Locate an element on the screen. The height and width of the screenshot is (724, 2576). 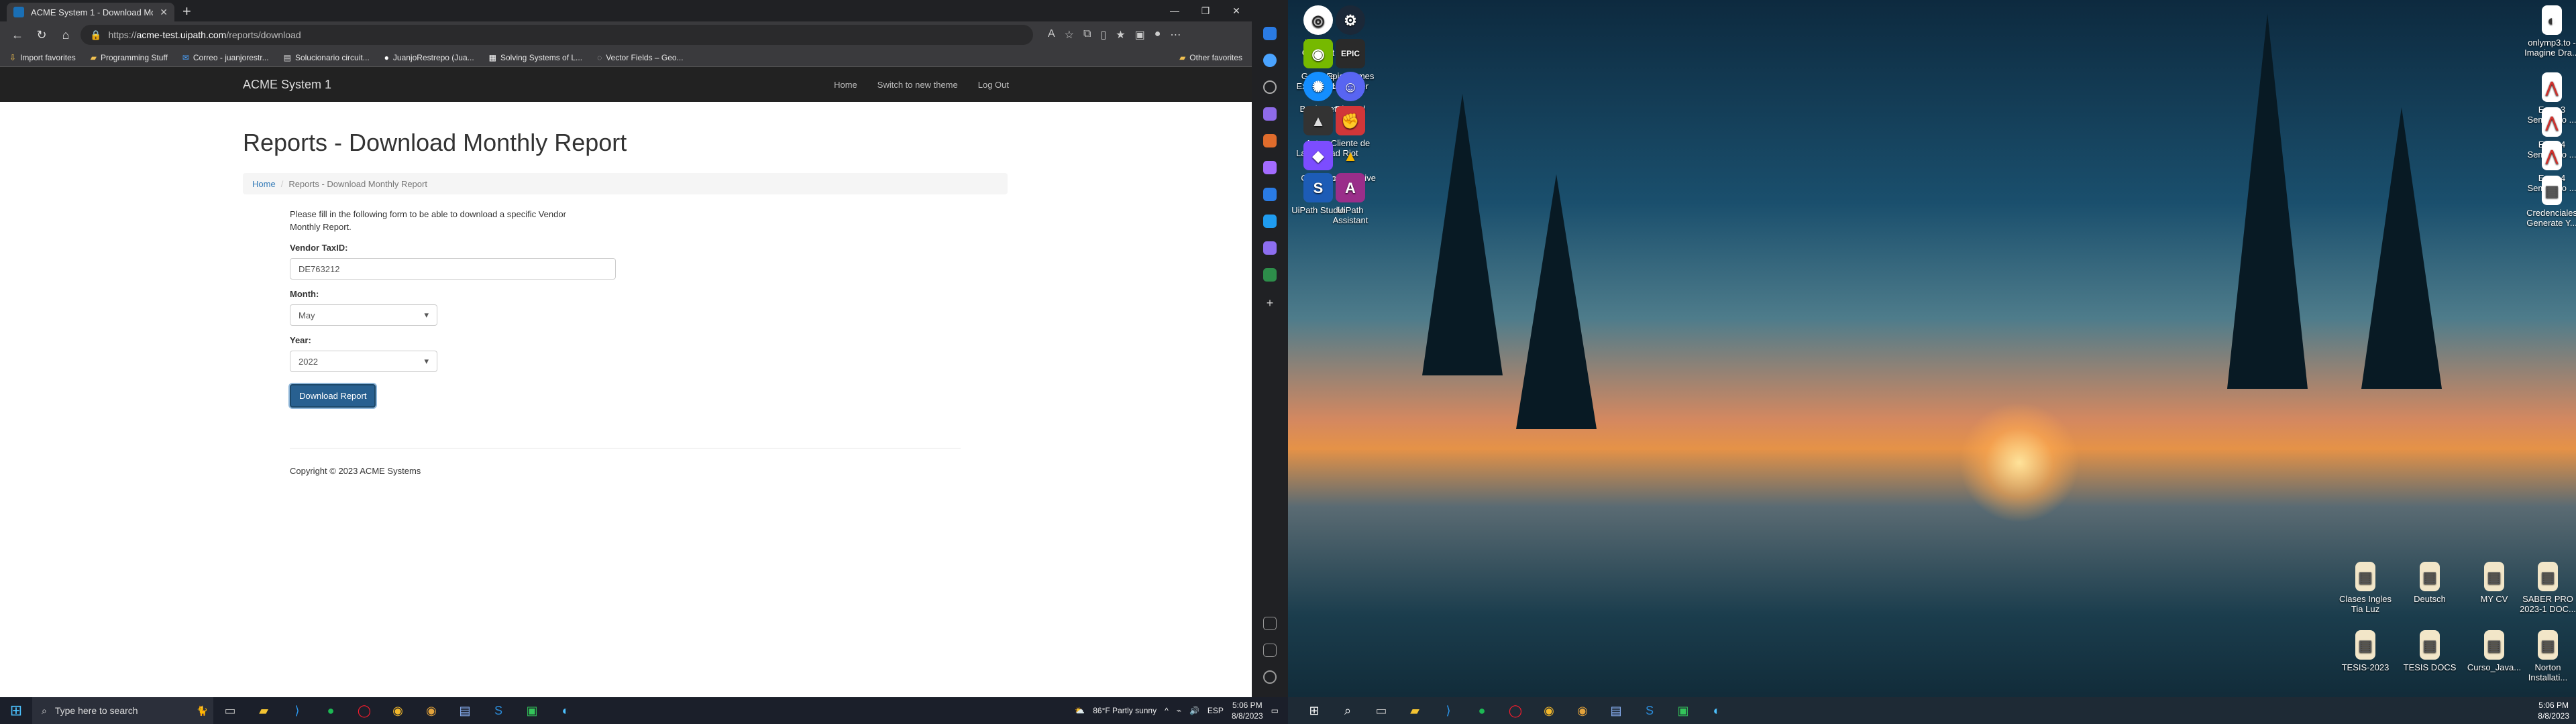
show-hidden-icon: ^ is located at coordinates (1167, 710).